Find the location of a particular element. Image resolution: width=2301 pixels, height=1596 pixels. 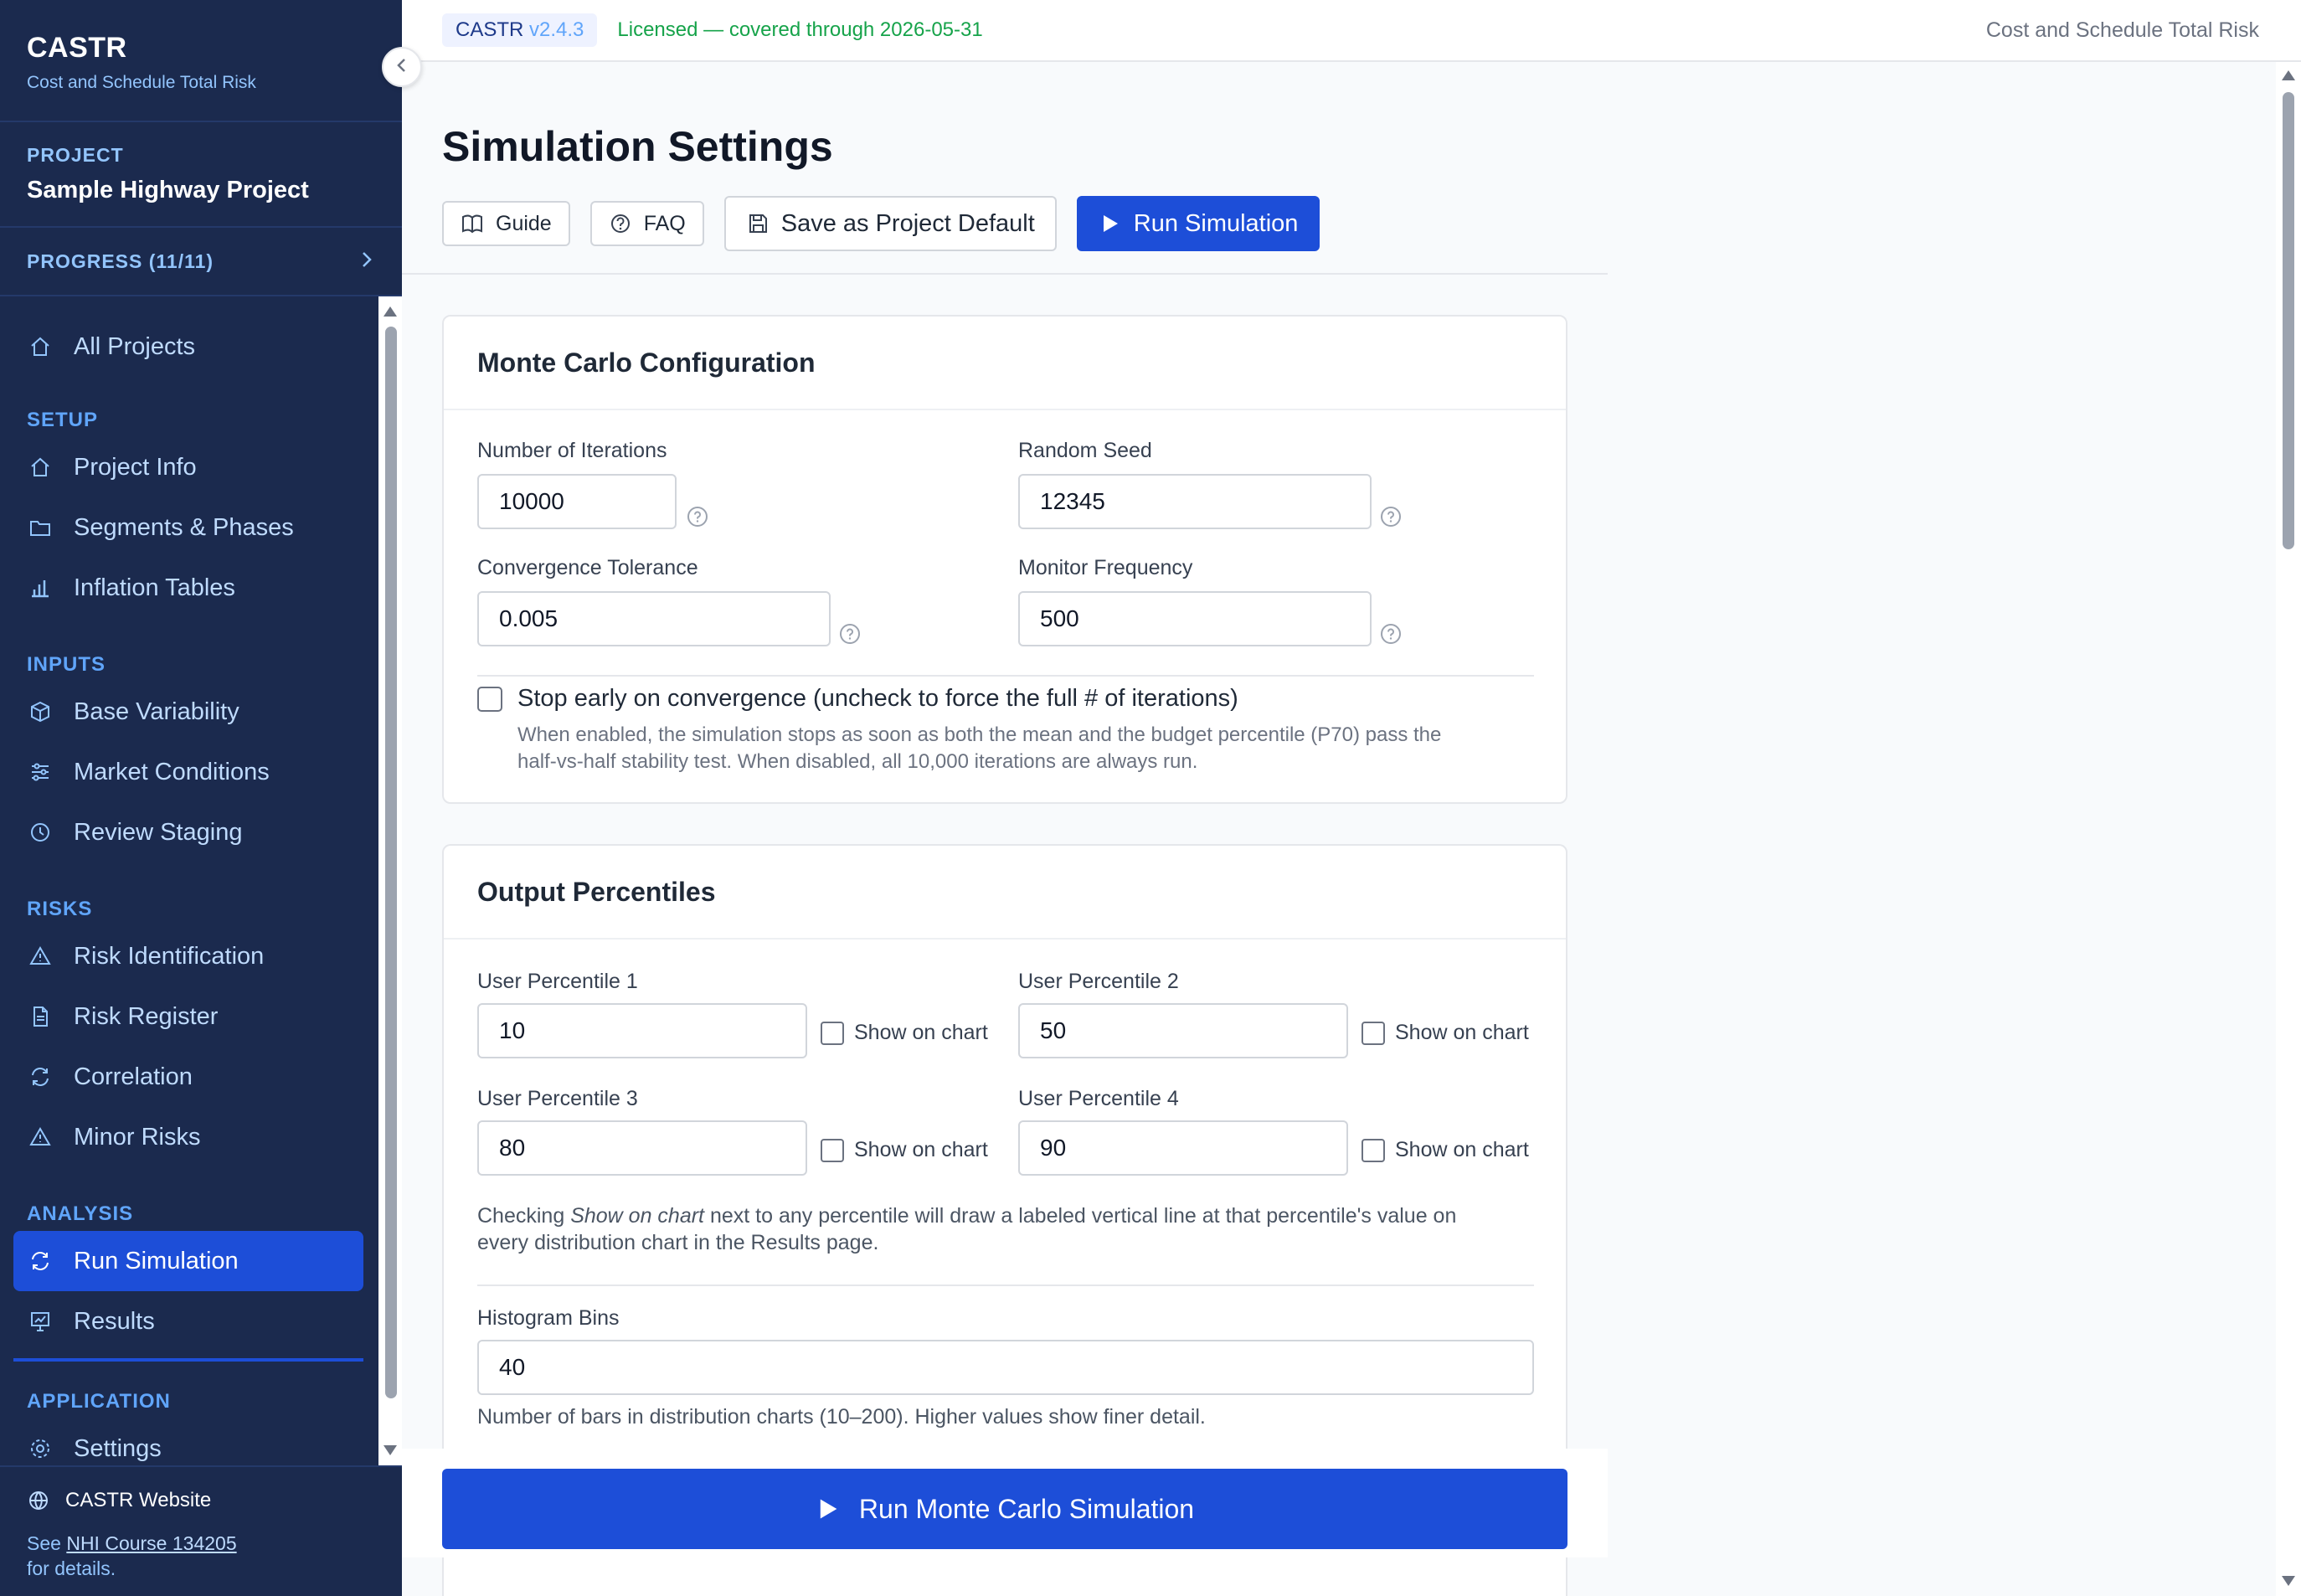

sidebar-item-label: Risk Register is located at coordinates (146, 1016).